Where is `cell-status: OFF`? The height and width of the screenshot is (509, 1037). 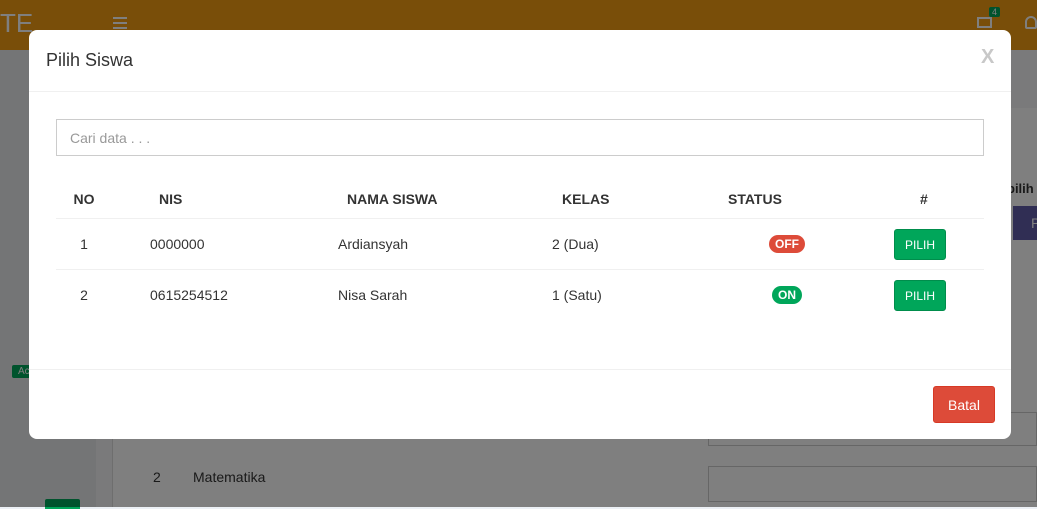
cell-status: OFF is located at coordinates (787, 244).